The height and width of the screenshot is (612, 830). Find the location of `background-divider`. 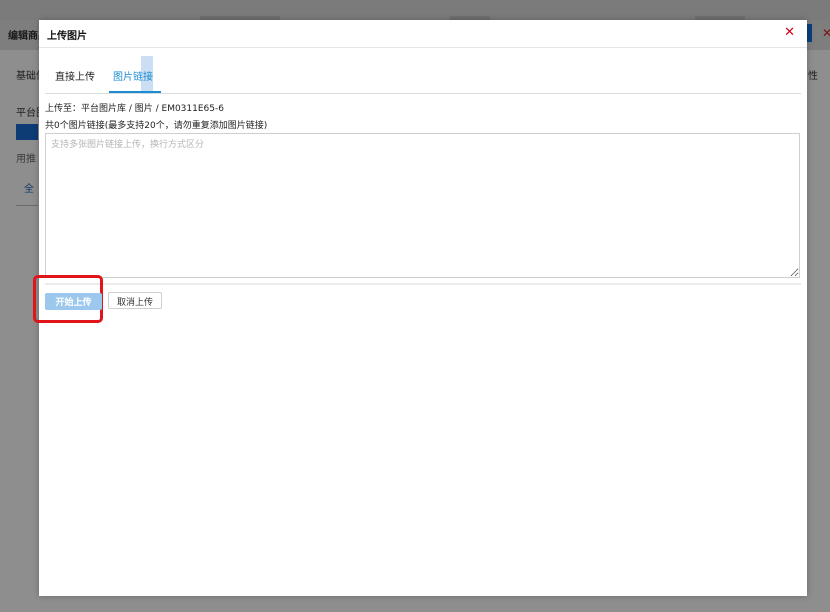

background-divider is located at coordinates (27, 205).